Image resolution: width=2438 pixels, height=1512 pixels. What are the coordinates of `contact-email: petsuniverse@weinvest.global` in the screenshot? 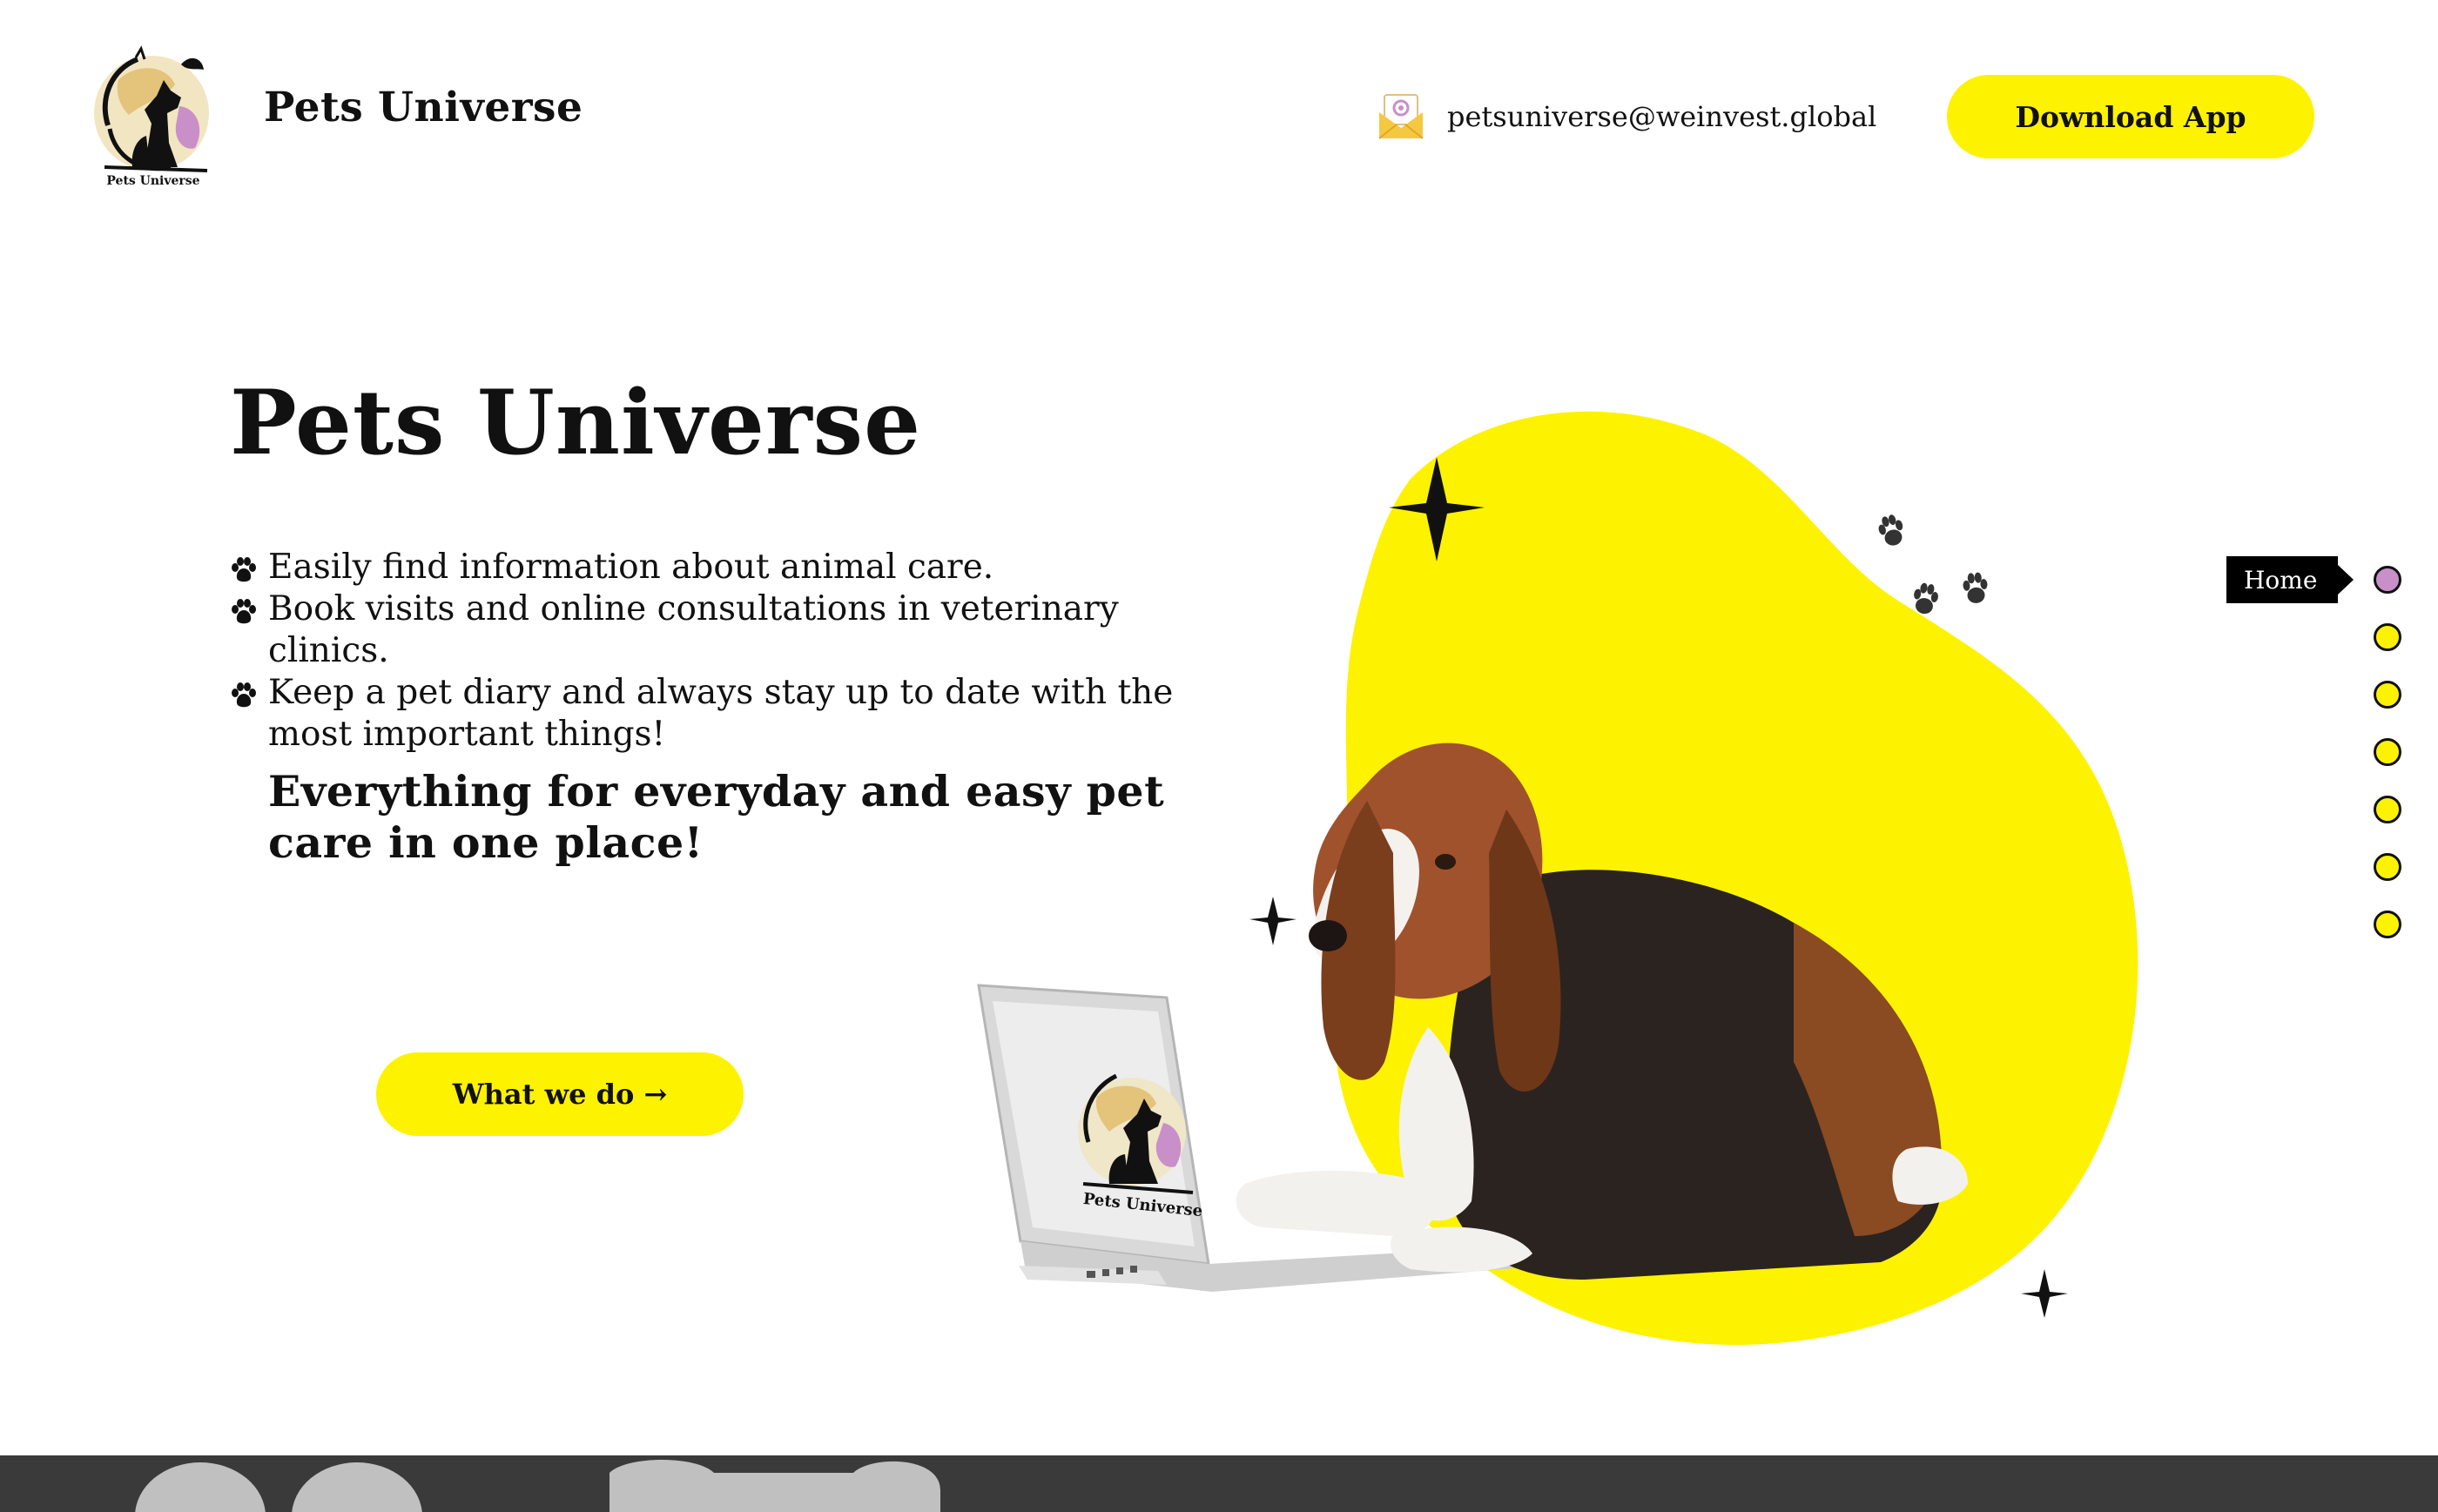 It's located at (1662, 116).